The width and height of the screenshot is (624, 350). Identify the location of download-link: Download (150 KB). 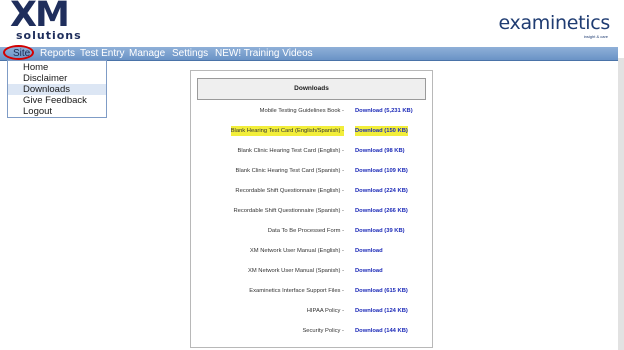
(381, 131).